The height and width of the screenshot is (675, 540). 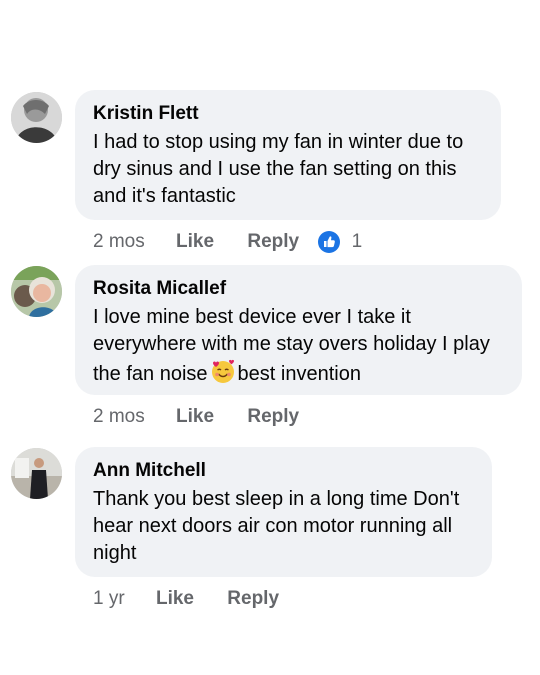 I want to click on comment-author: Kristin Flett, so click(x=288, y=114).